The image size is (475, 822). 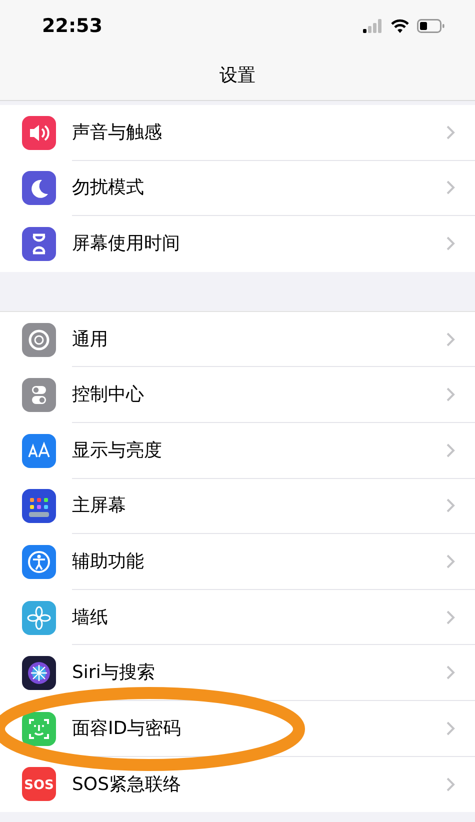 What do you see at coordinates (39, 784) in the screenshot?
I see `setting-icon: SOS` at bounding box center [39, 784].